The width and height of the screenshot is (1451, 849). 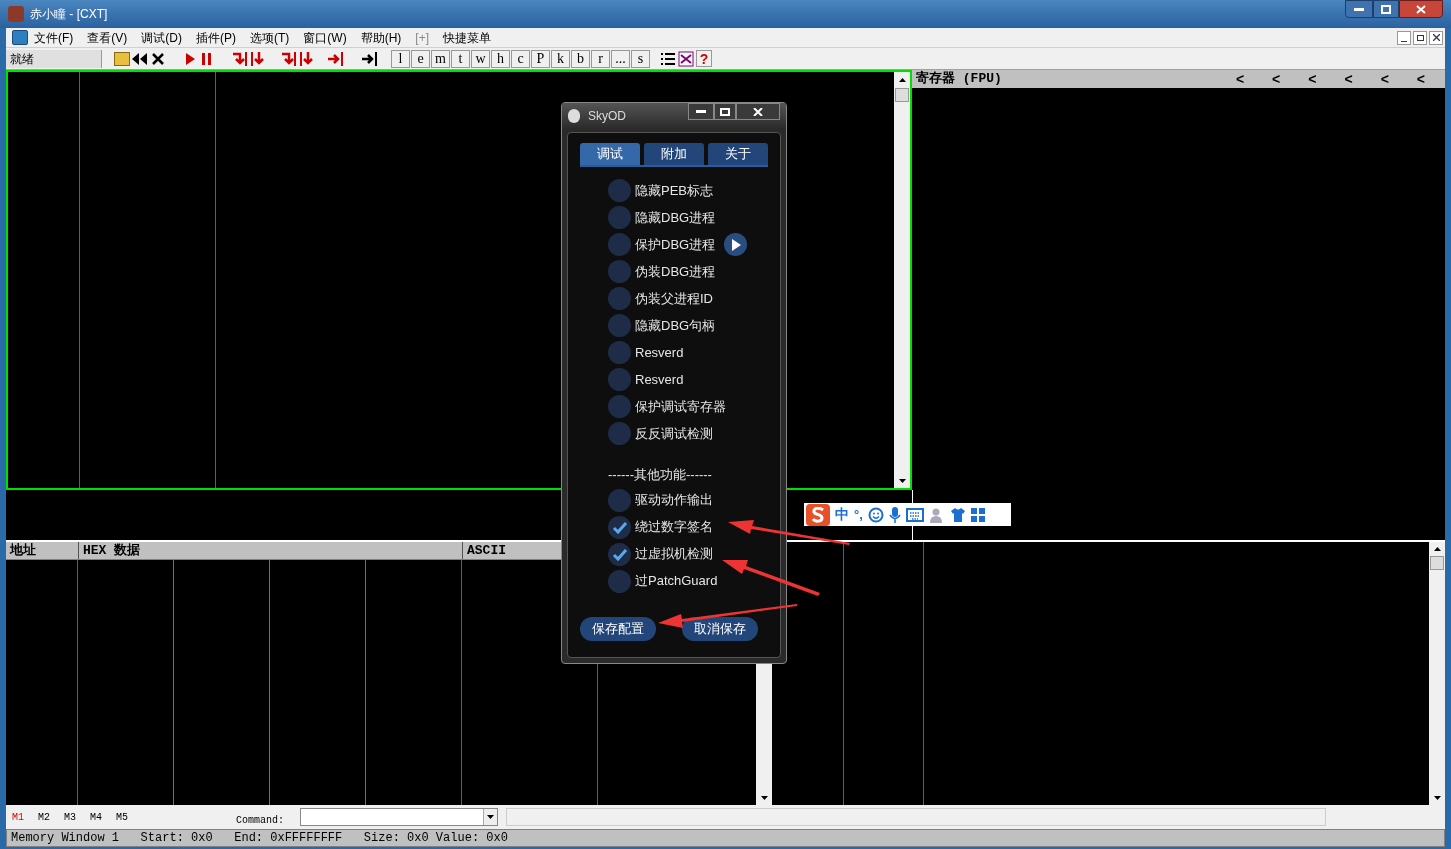 What do you see at coordinates (161, 37) in the screenshot?
I see `menu-item: 调试(D)` at bounding box center [161, 37].